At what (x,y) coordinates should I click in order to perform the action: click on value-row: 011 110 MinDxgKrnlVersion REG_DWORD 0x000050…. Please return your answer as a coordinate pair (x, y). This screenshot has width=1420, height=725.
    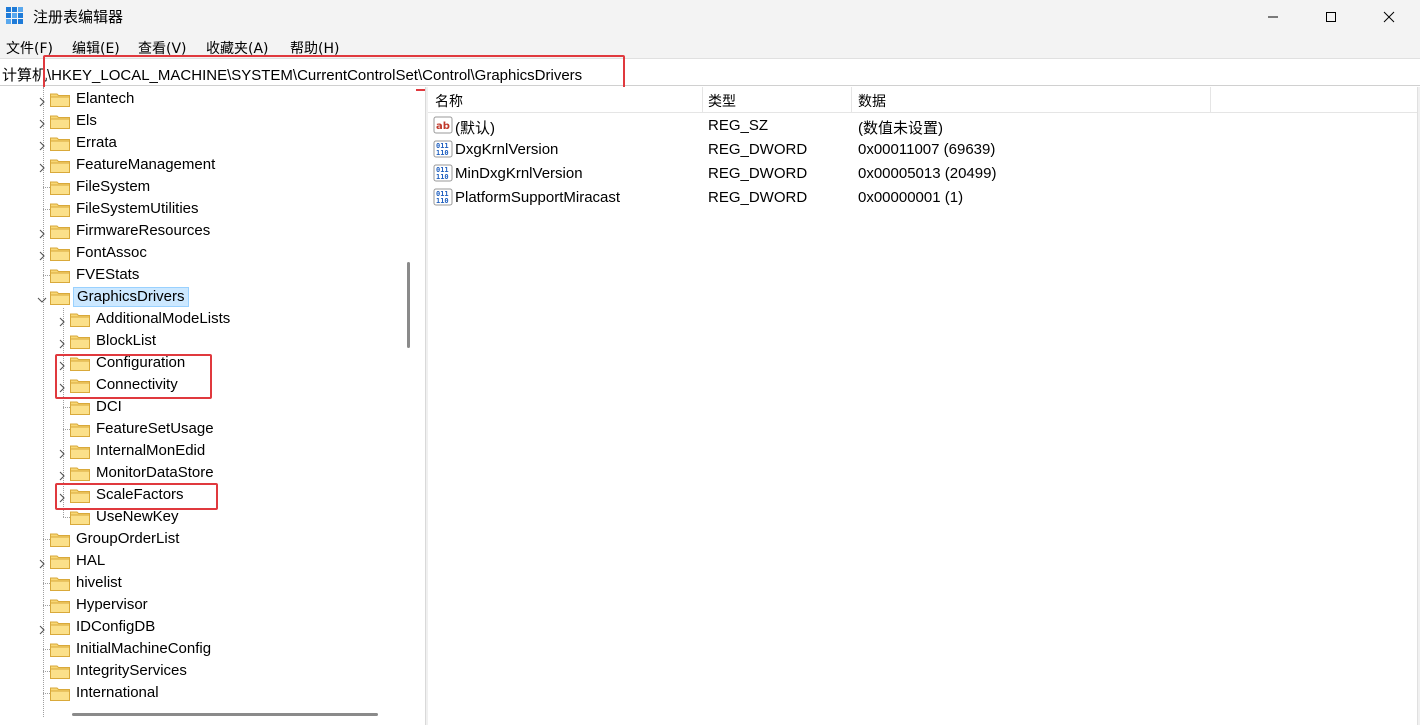
    Looking at the image, I should click on (924, 174).